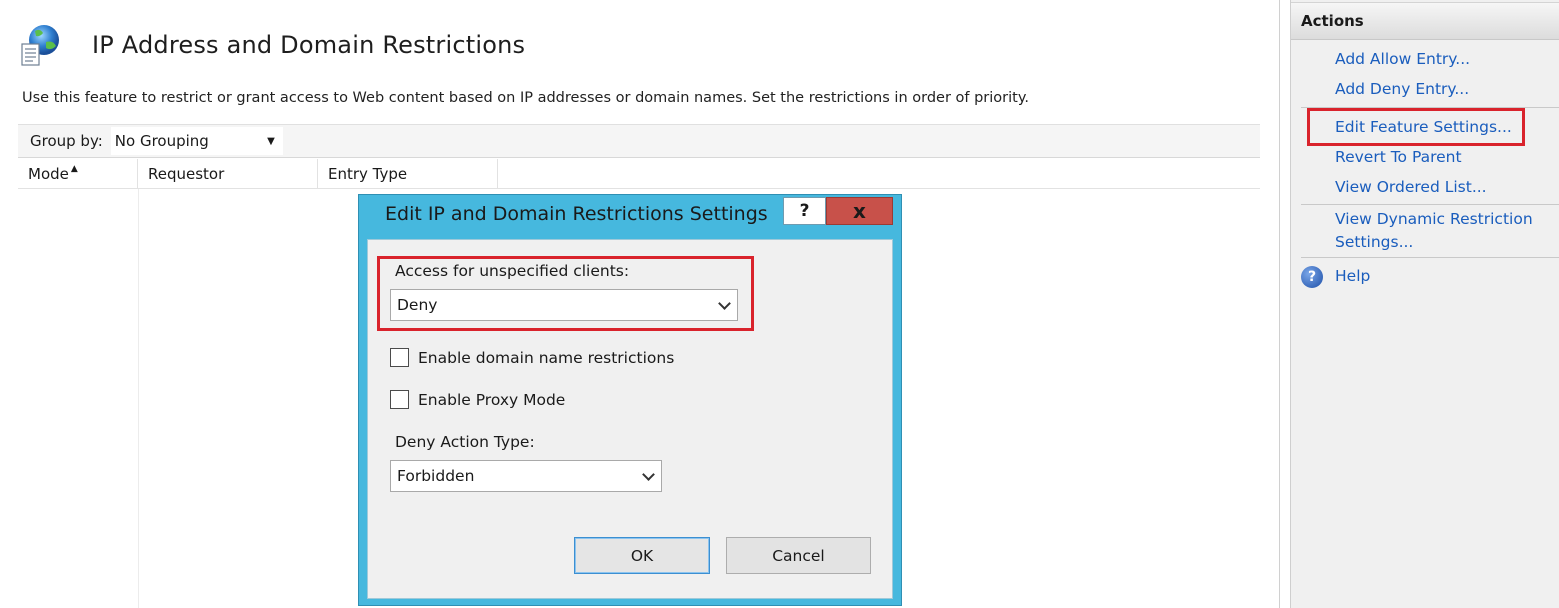 Image resolution: width=1559 pixels, height=608 pixels. I want to click on domain-restrictions-label: Enable domain name restrictions, so click(546, 358).